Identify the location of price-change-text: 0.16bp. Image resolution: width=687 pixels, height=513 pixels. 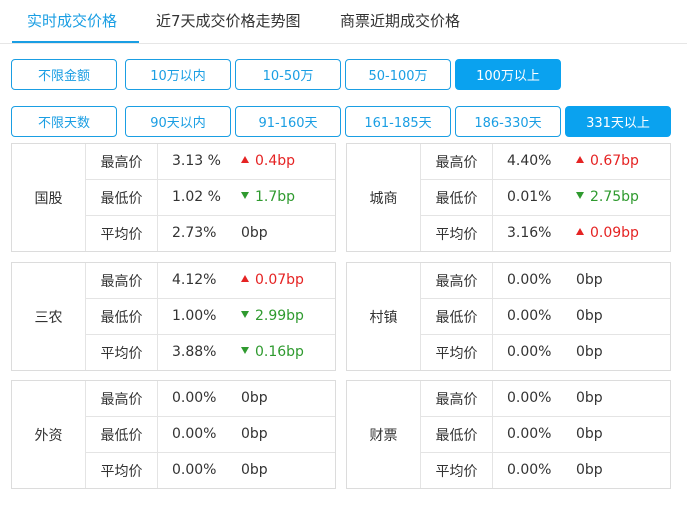
(279, 352).